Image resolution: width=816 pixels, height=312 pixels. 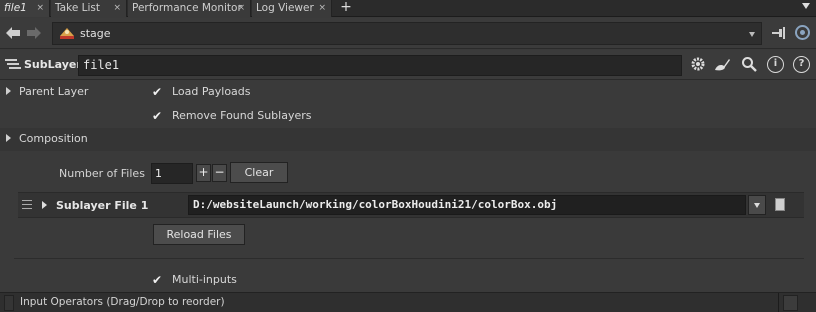 I want to click on load-payloads-checkbox: ✔, so click(x=158, y=92).